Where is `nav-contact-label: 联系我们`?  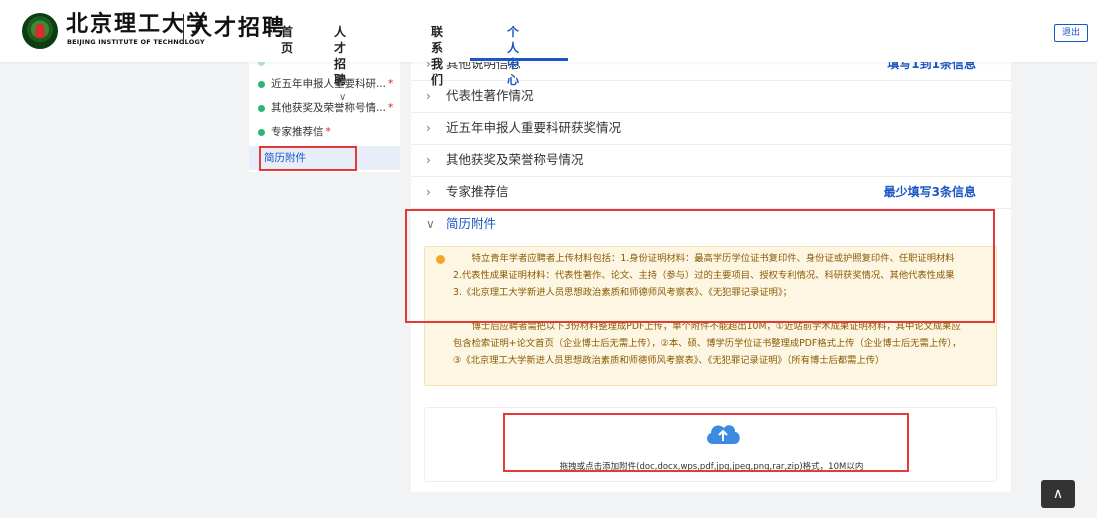 nav-contact-label: 联系我们 is located at coordinates (437, 56).